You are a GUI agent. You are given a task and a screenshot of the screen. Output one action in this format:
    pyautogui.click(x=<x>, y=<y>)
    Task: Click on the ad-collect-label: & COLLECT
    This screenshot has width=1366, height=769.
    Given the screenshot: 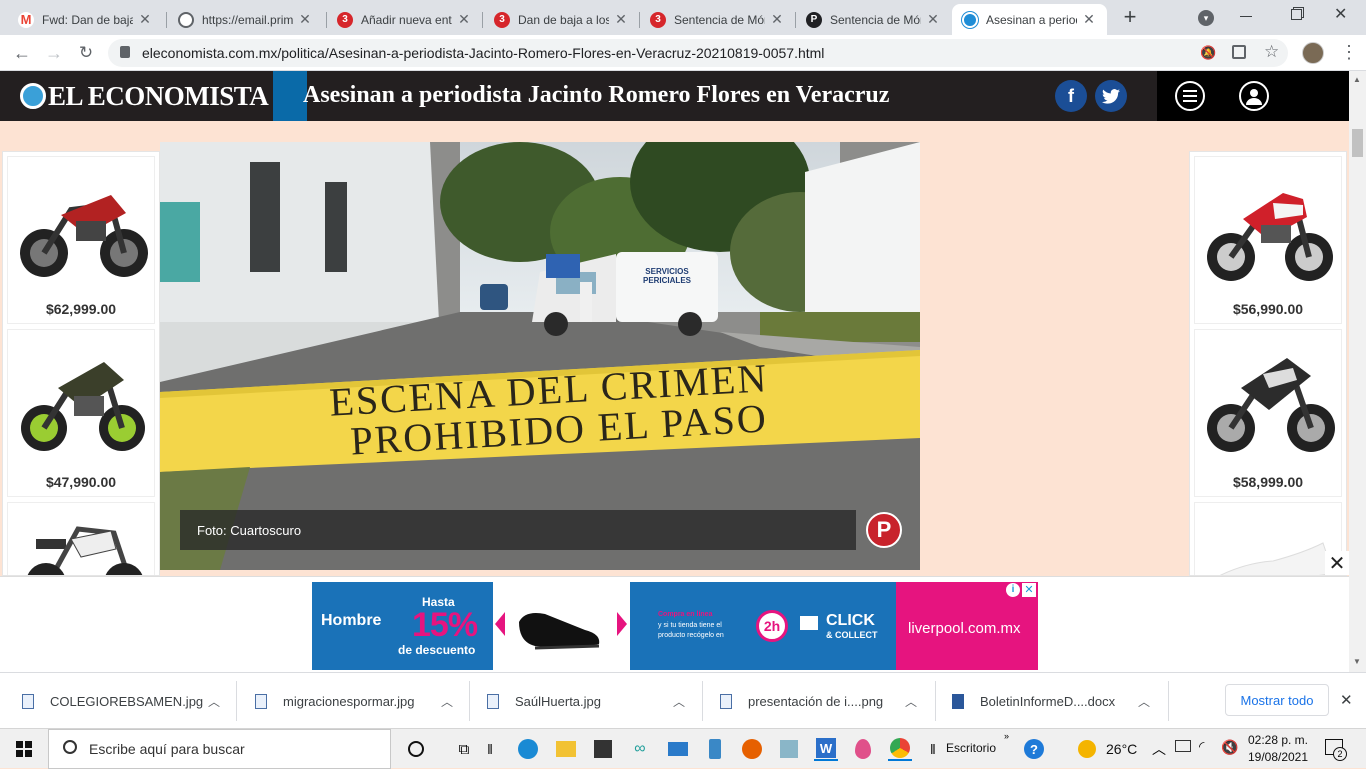 What is the action you would take?
    pyautogui.click(x=852, y=635)
    